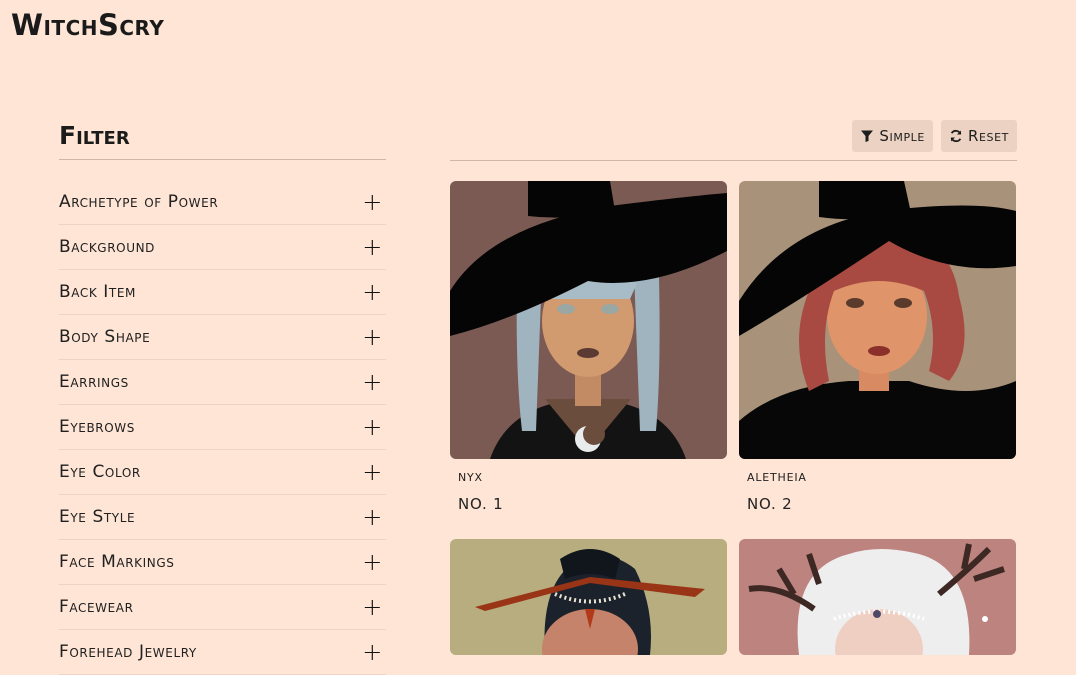 This screenshot has width=1076, height=675. I want to click on filter-item-label: Eye Style, so click(97, 517).